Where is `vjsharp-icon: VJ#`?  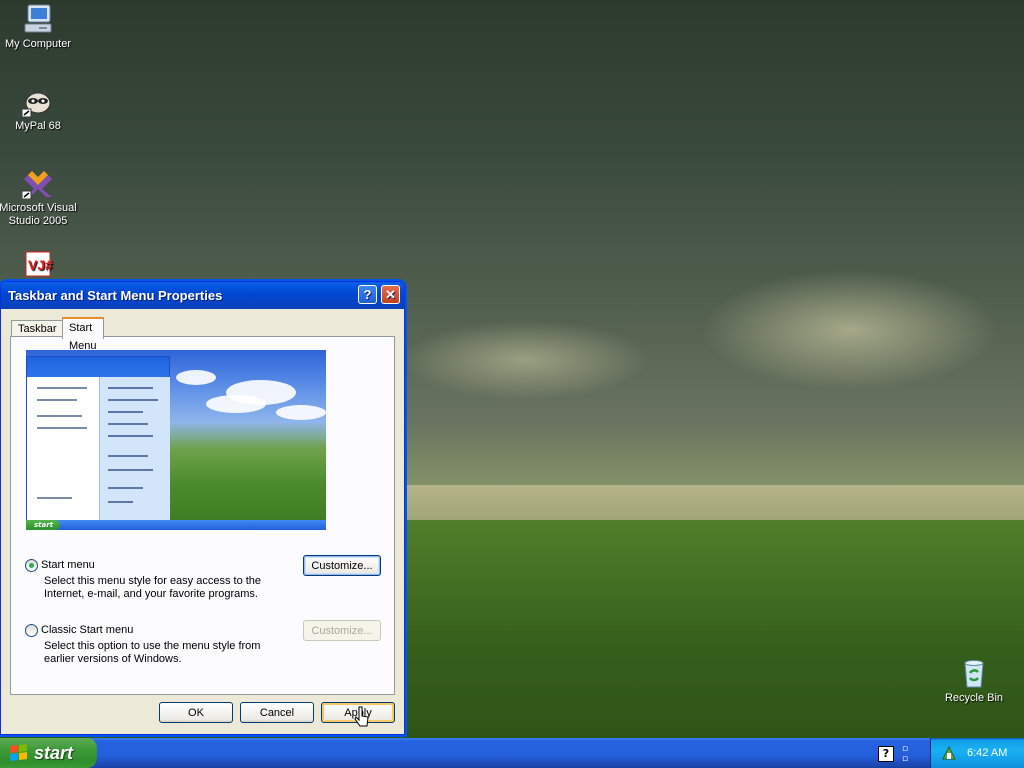 vjsharp-icon: VJ# is located at coordinates (38, 266).